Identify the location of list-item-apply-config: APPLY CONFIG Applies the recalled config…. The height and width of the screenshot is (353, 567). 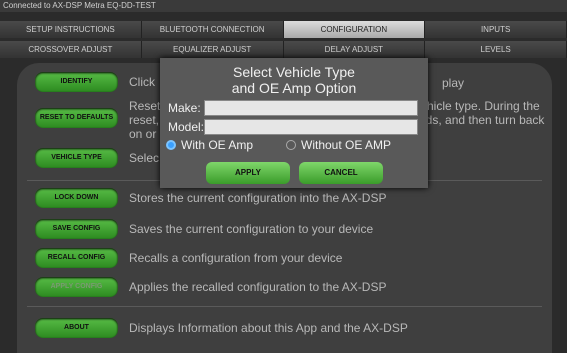
(201, 287).